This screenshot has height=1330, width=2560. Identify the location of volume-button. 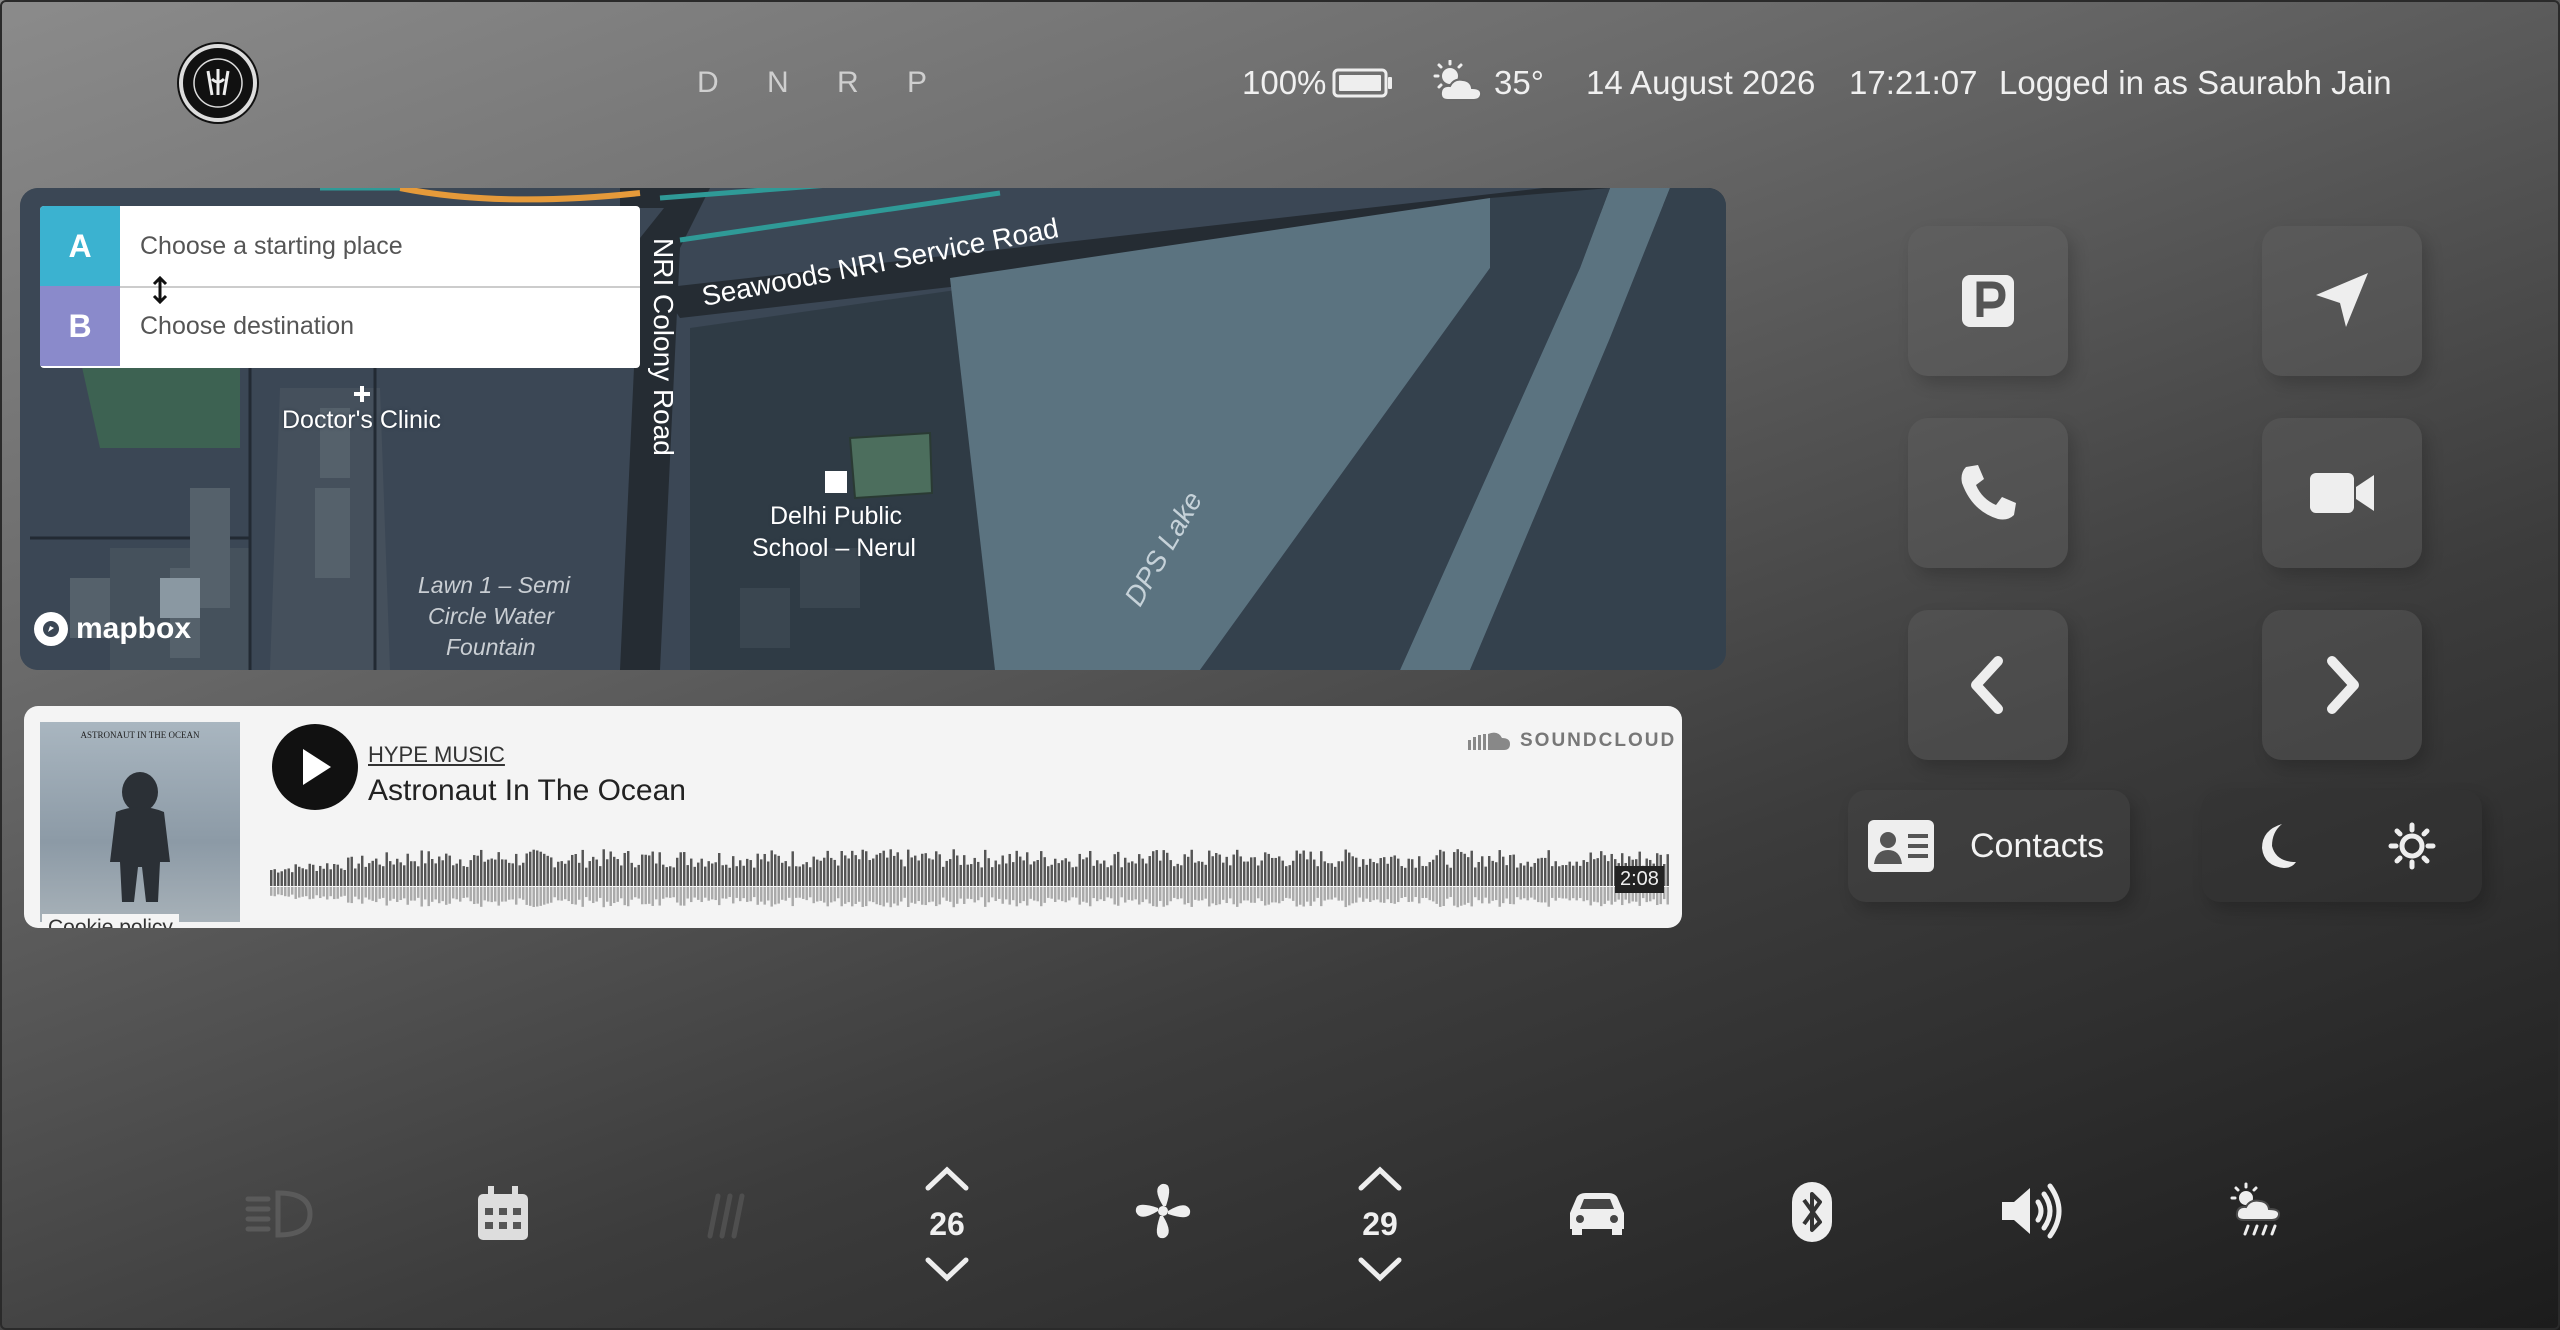
(2031, 1211).